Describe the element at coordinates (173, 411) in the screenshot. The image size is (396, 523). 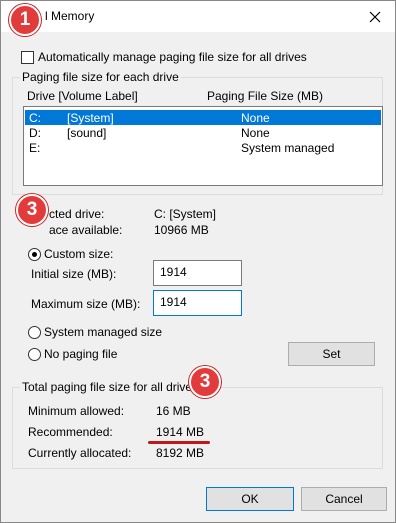
I see `minimum-allowed-value: 16 MB` at that location.